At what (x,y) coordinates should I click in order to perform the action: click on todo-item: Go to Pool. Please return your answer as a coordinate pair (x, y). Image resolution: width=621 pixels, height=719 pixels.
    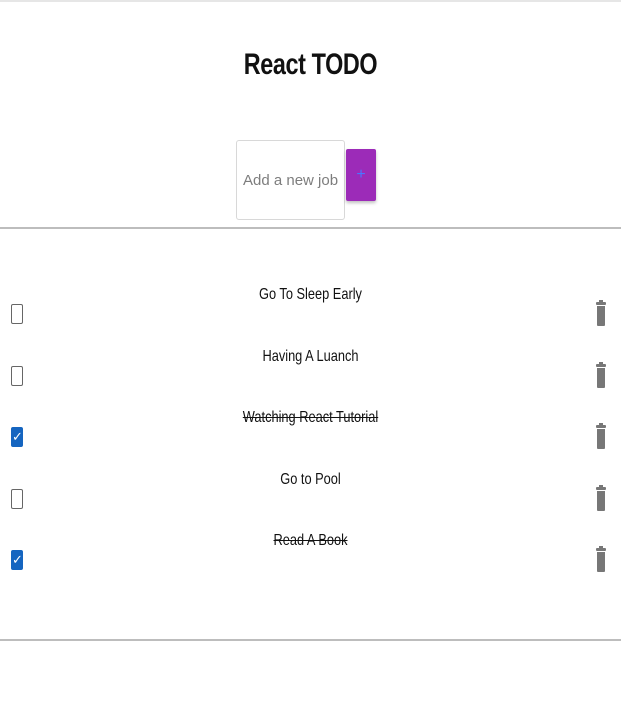
    Looking at the image, I should click on (310, 484).